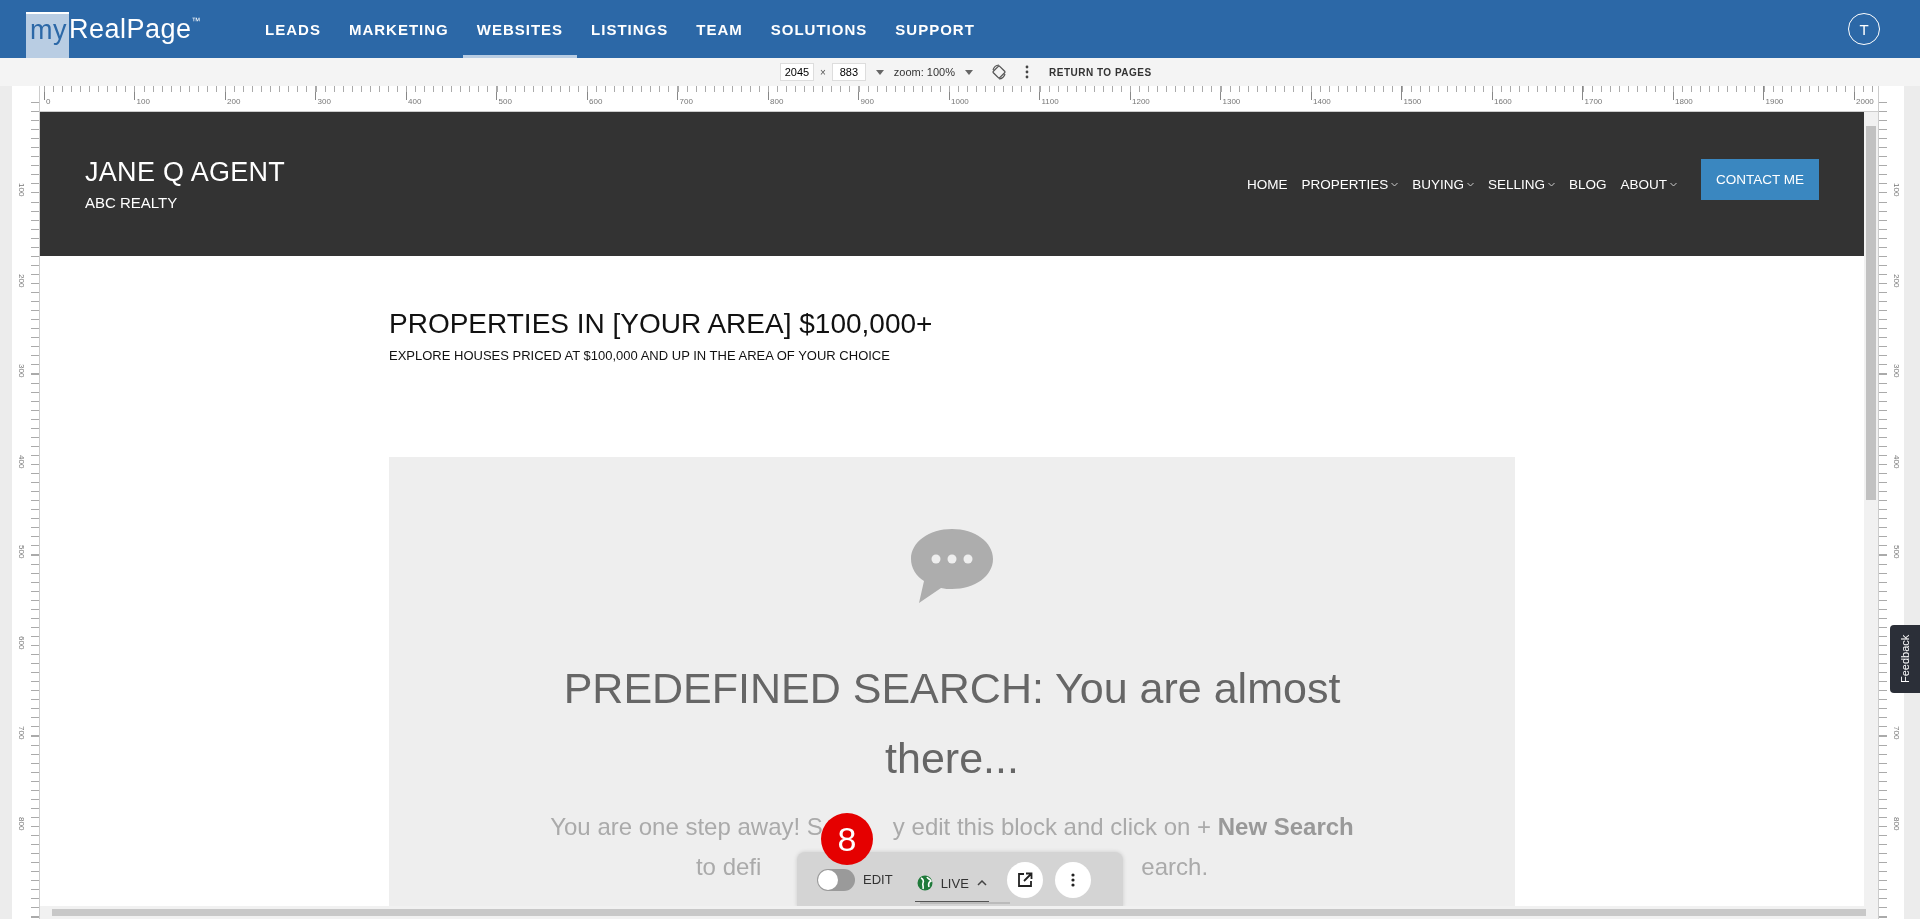  I want to click on menu-item: HOME, so click(1267, 184).